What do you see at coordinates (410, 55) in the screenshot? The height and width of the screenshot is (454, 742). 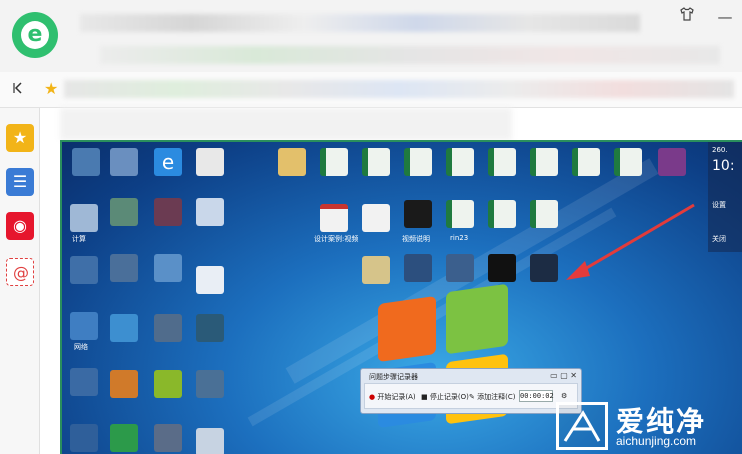 I see `blurred-address-area` at bounding box center [410, 55].